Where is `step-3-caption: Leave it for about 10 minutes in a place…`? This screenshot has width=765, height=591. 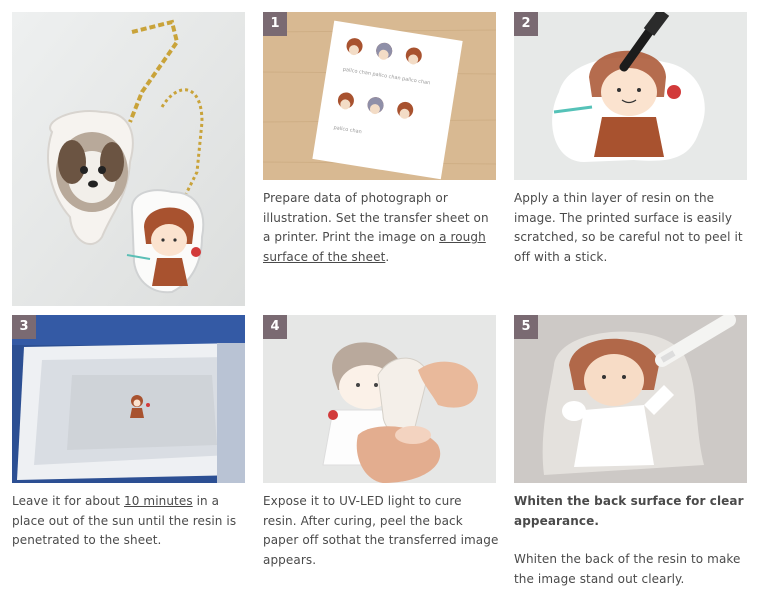 step-3-caption: Leave it for about 10 minutes in a place… is located at coordinates (130, 521).